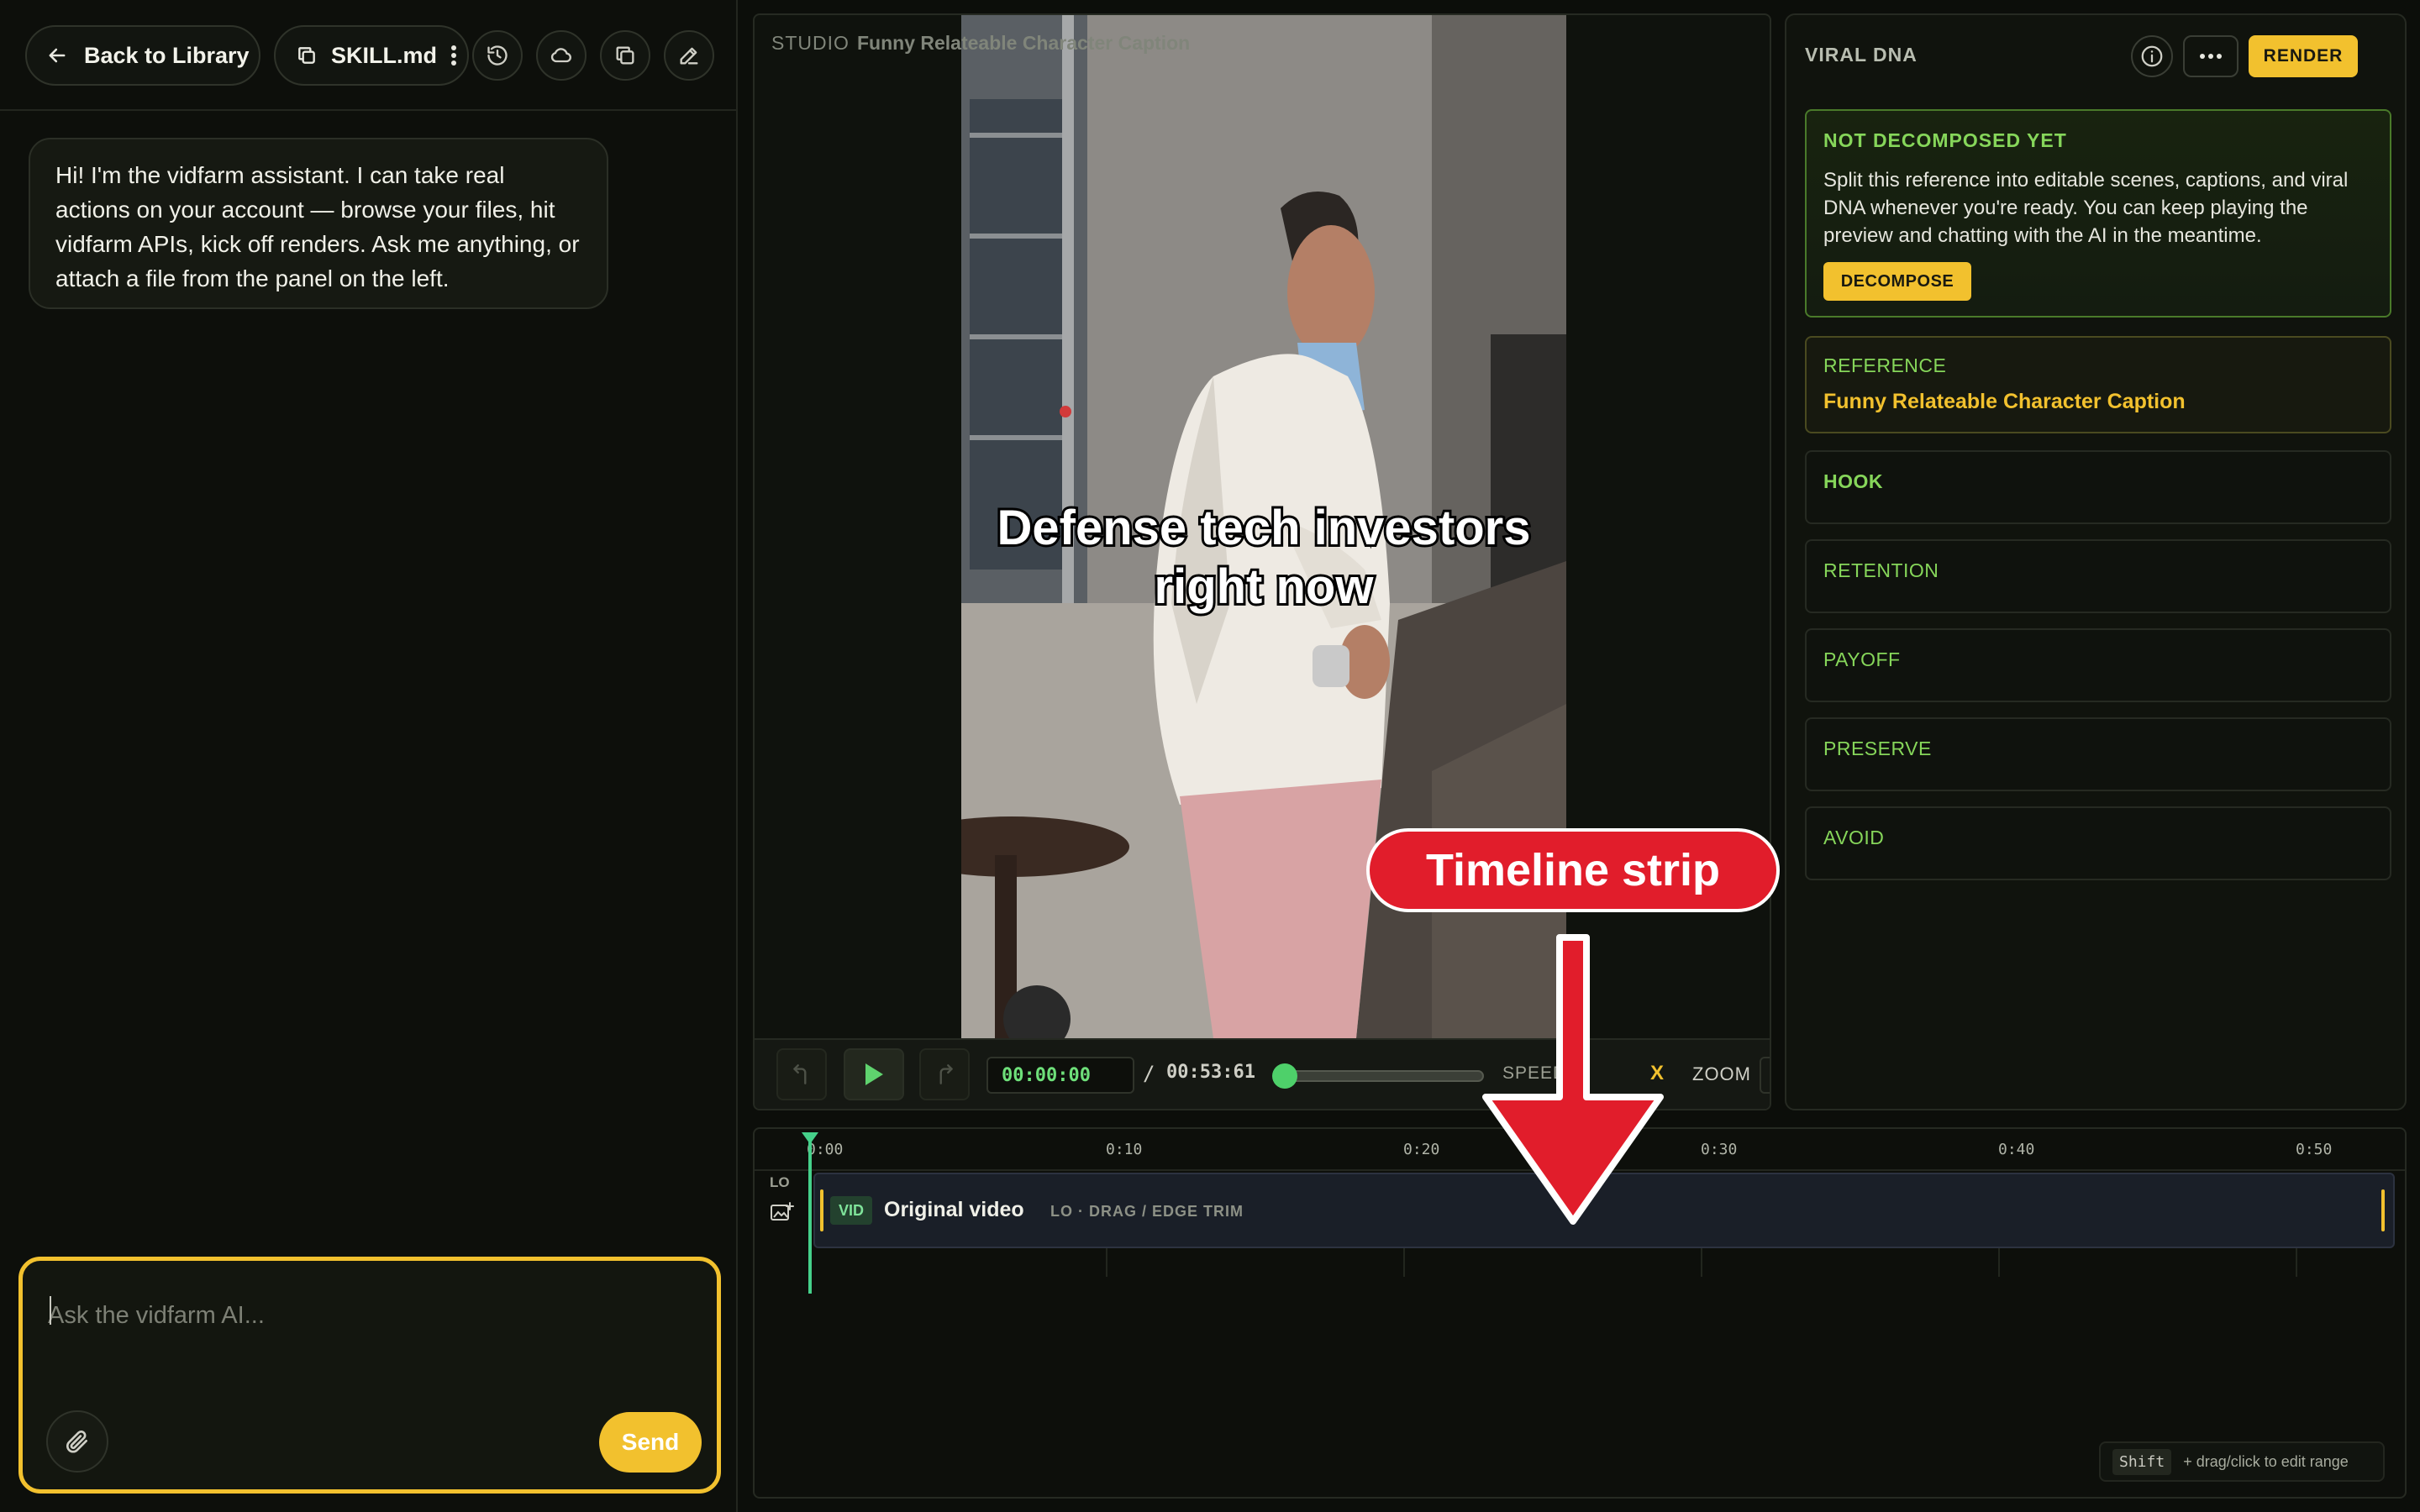 The image size is (2420, 1512). Describe the element at coordinates (307, 55) in the screenshot. I see `copy-file-icon` at that location.